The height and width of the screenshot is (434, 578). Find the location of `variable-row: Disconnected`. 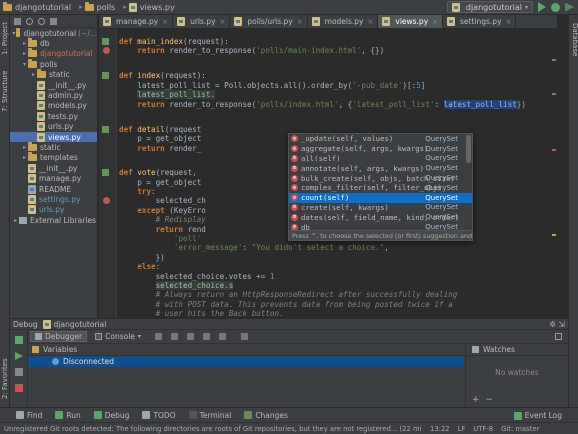

variable-row: Disconnected is located at coordinates (246, 361).